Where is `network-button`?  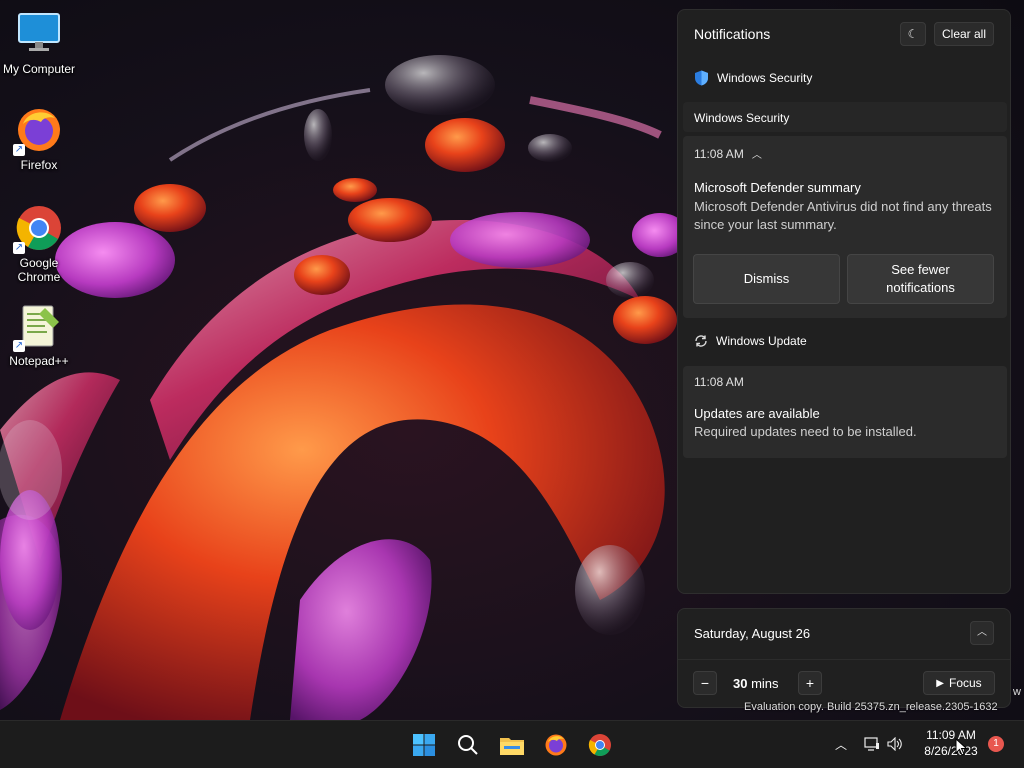 network-button is located at coordinates (872, 744).